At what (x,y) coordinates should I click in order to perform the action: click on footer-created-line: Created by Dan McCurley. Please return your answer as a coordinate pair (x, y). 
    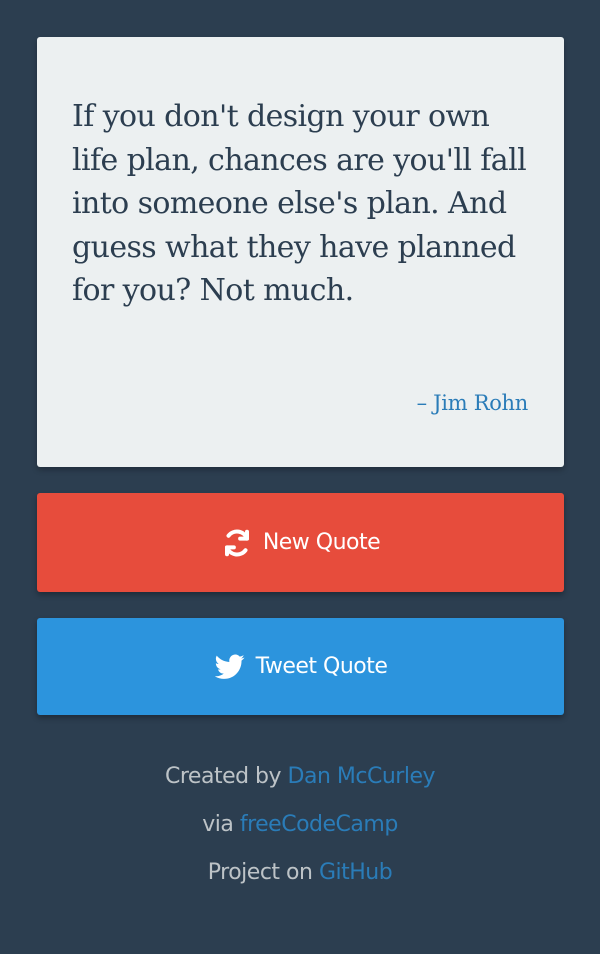
    Looking at the image, I should click on (300, 781).